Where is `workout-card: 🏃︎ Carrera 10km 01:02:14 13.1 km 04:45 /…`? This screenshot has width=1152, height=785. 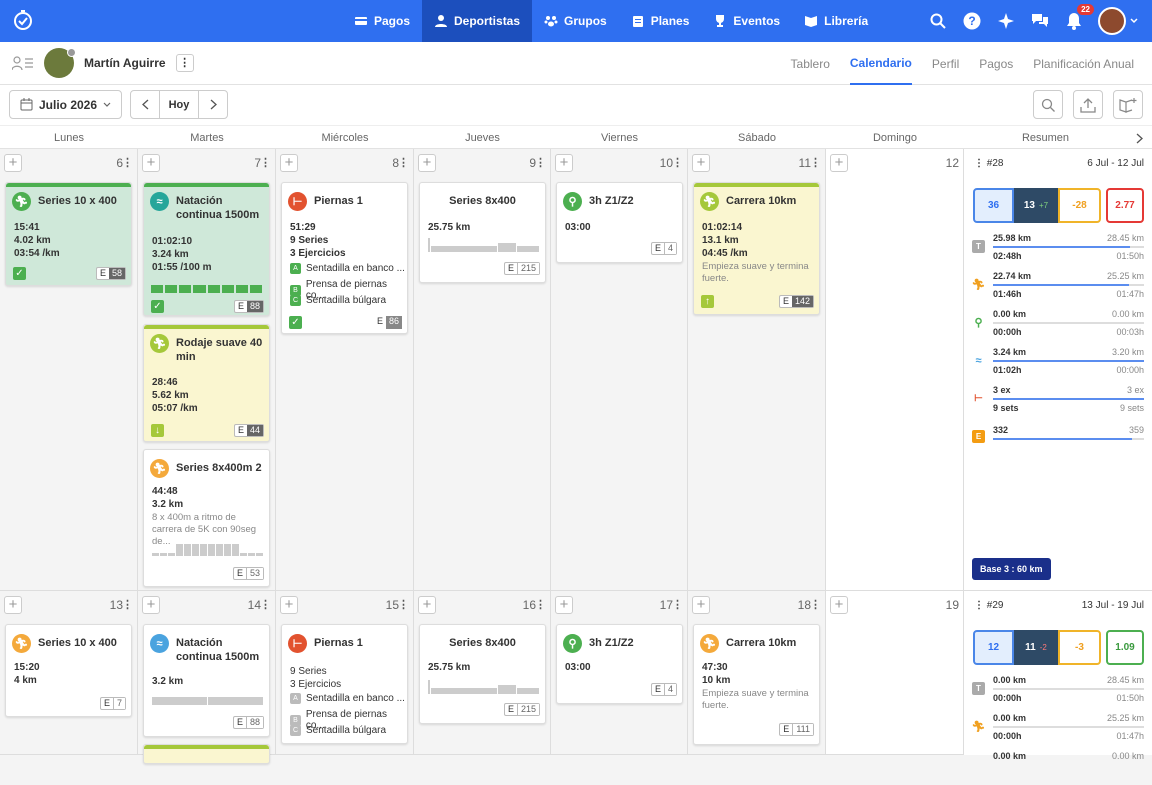
workout-card: 🏃︎ Carrera 10km 01:02:14 13.1 km 04:45 /… is located at coordinates (756, 248).